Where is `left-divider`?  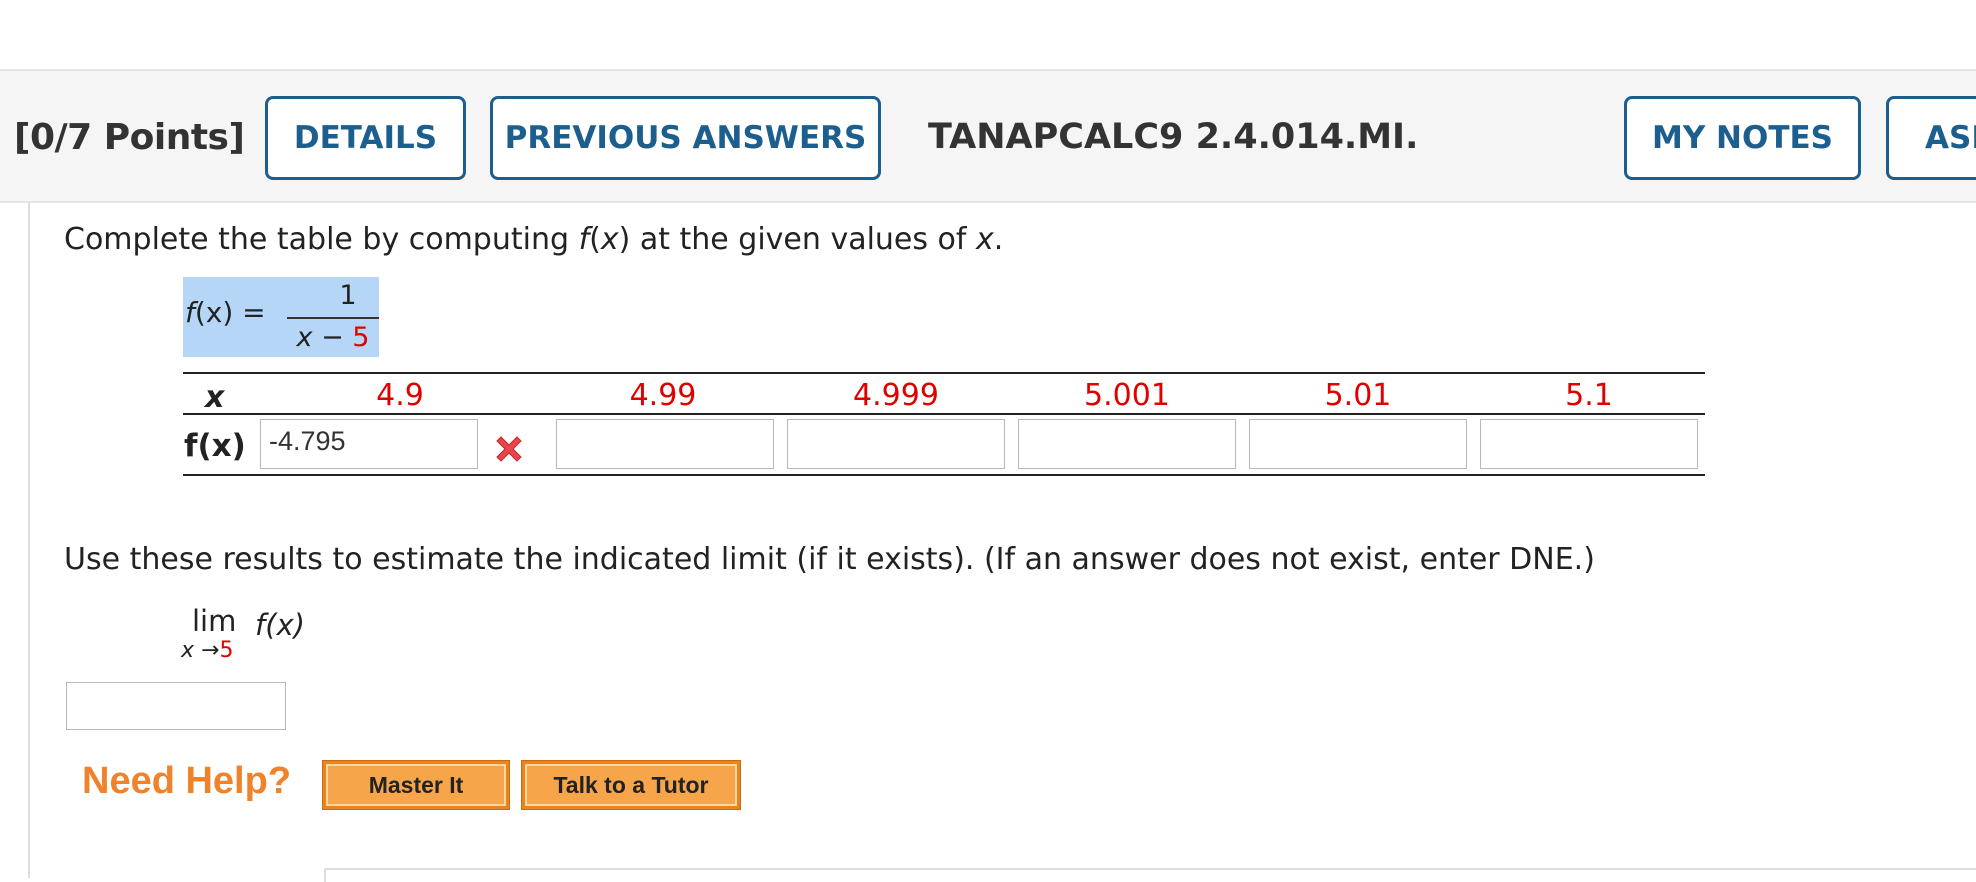 left-divider is located at coordinates (29, 540).